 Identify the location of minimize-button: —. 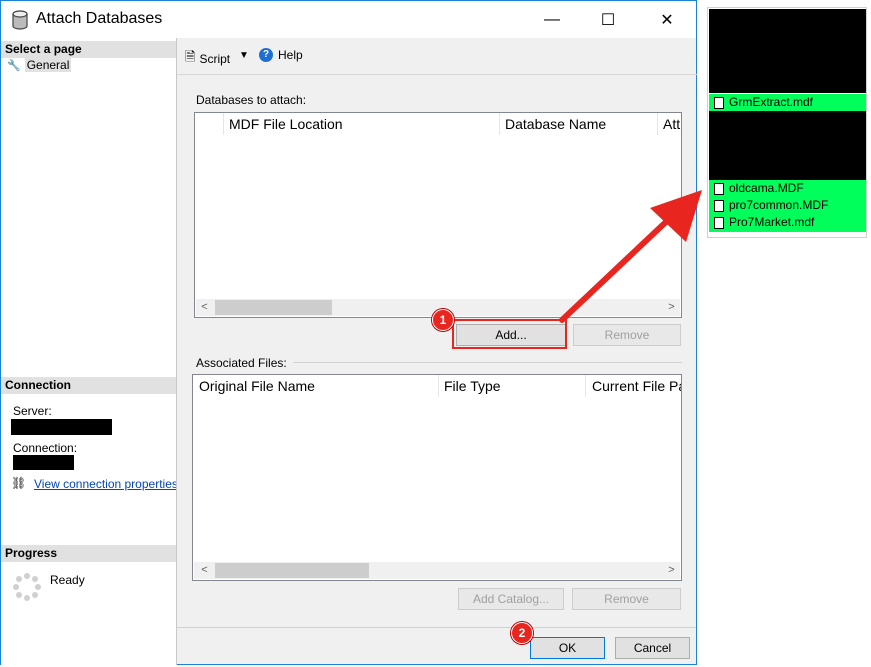
(552, 19).